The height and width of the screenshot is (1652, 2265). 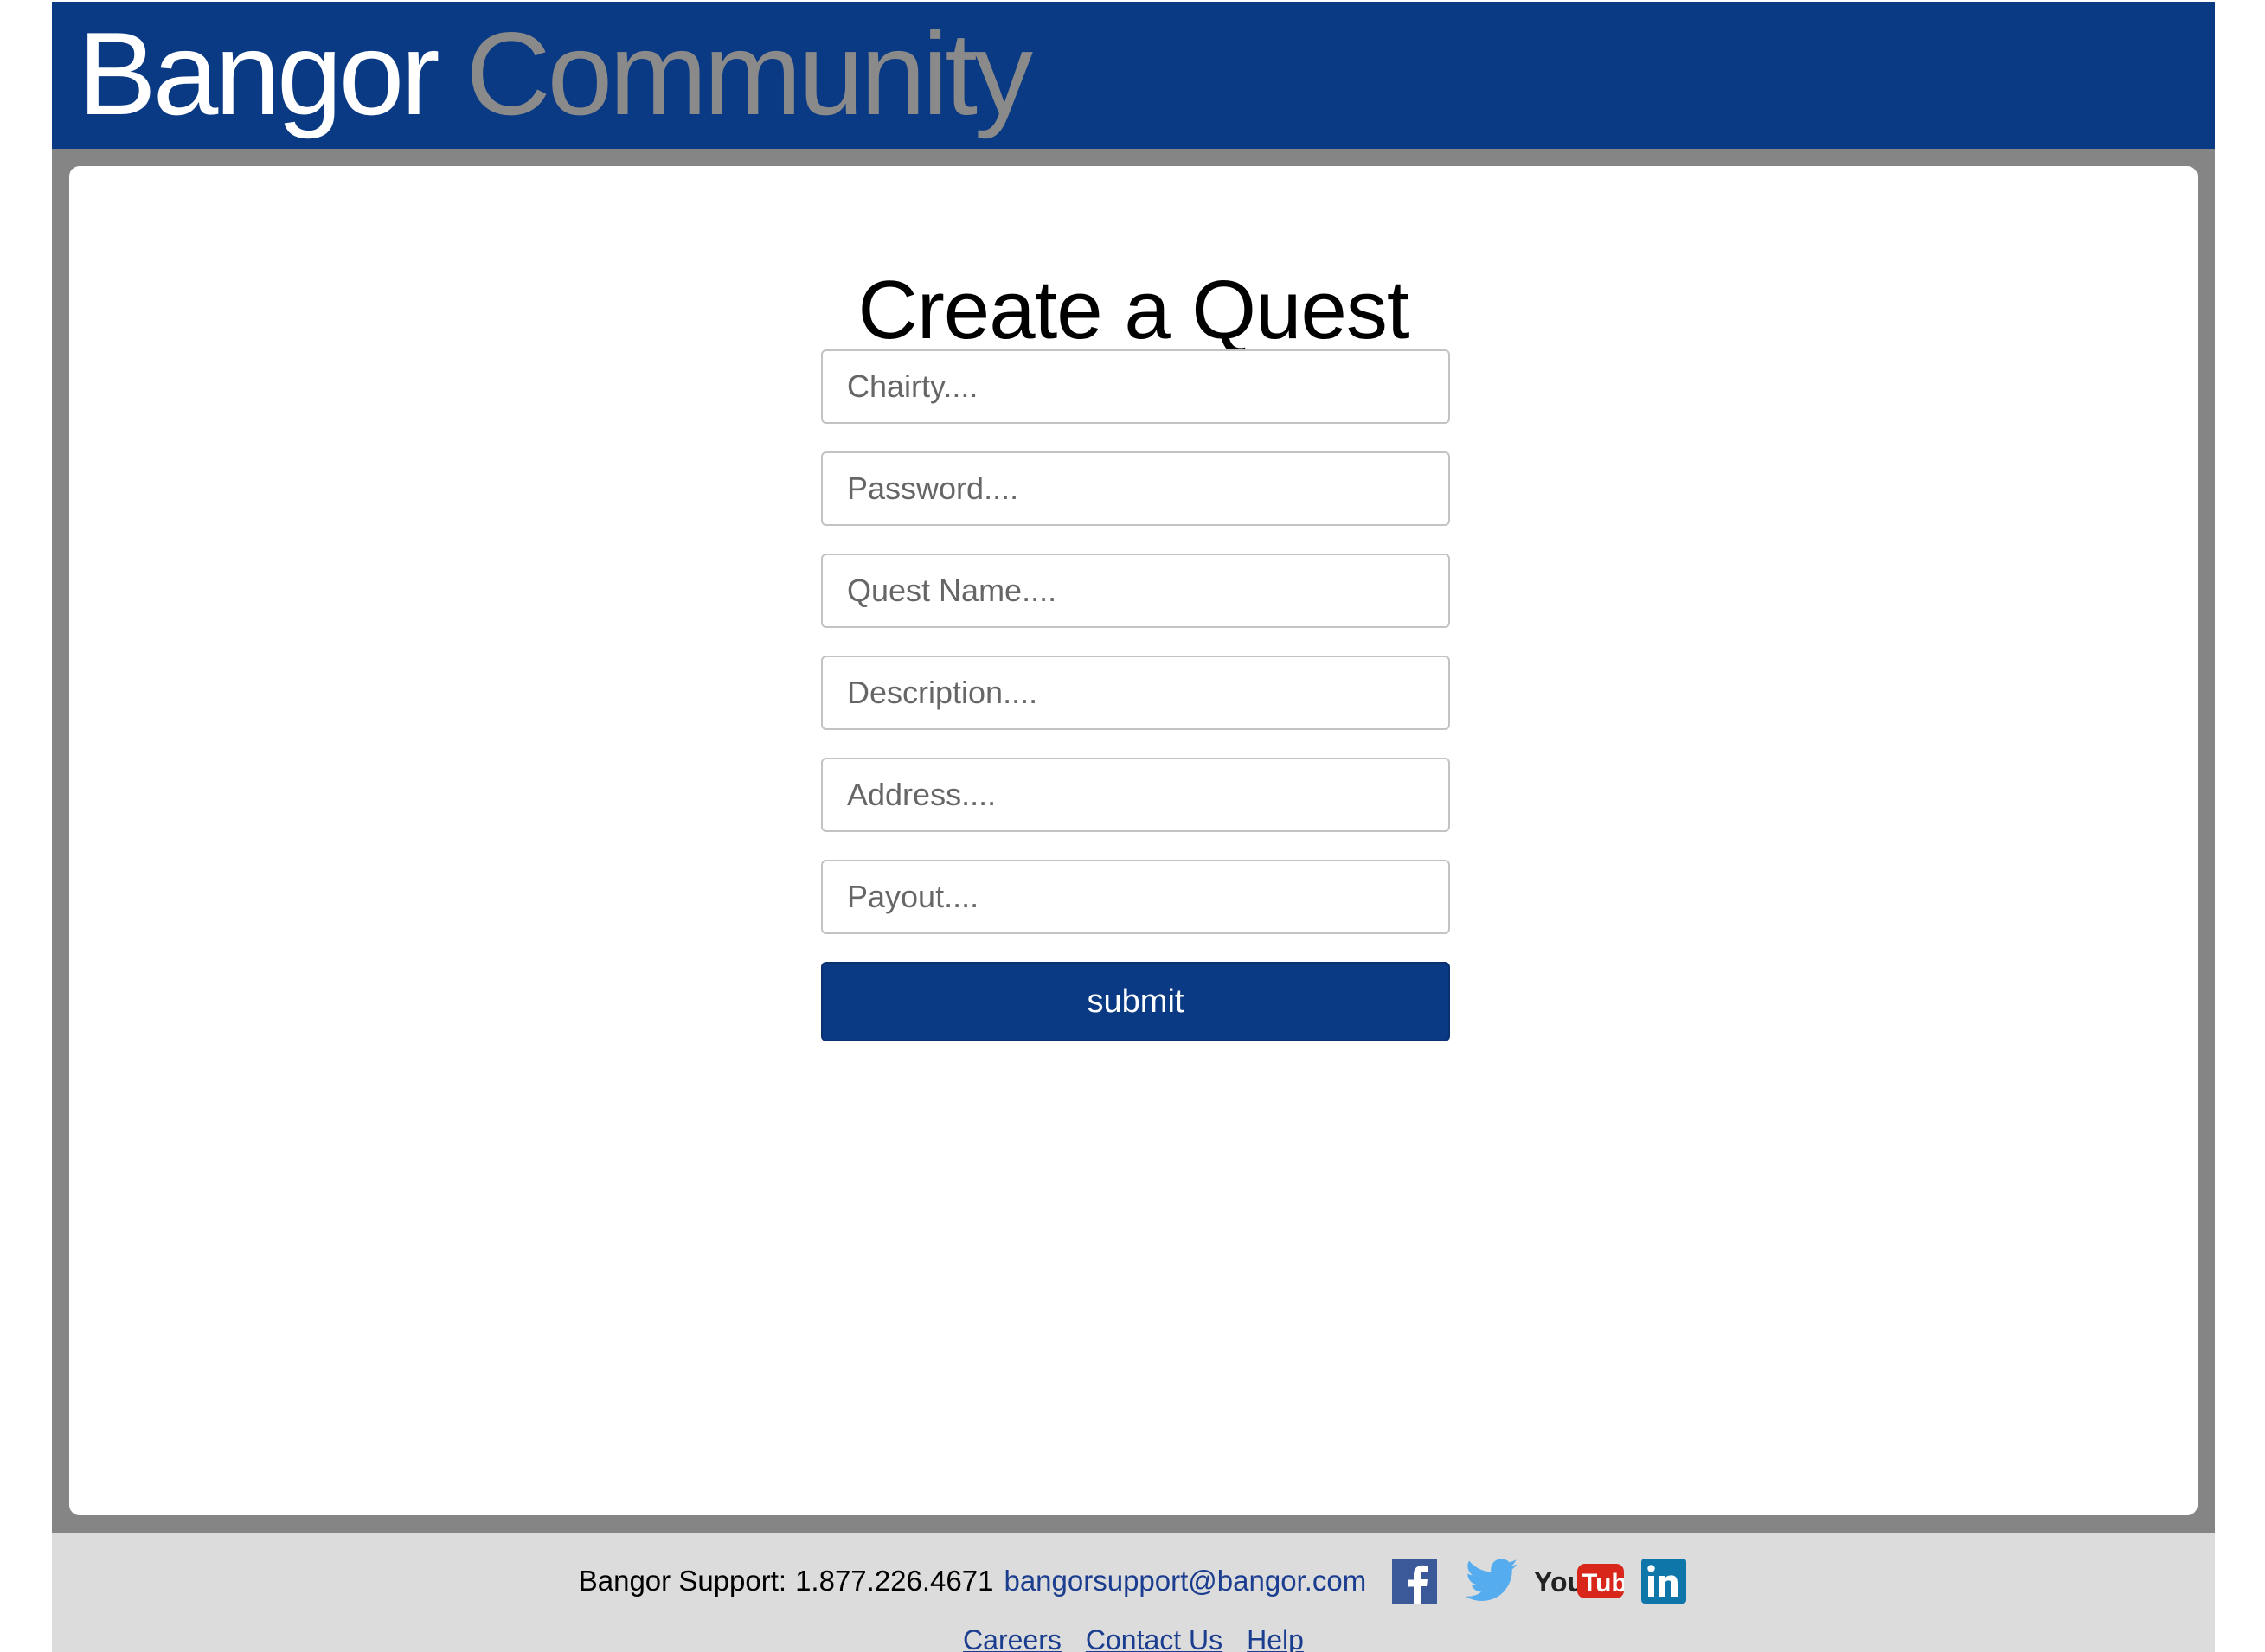 What do you see at coordinates (749, 73) in the screenshot?
I see `brand-secondary: Community` at bounding box center [749, 73].